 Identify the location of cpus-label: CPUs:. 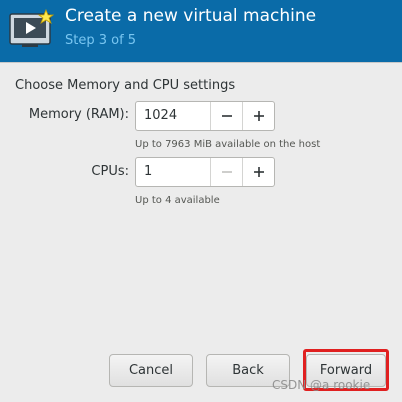
(110, 171).